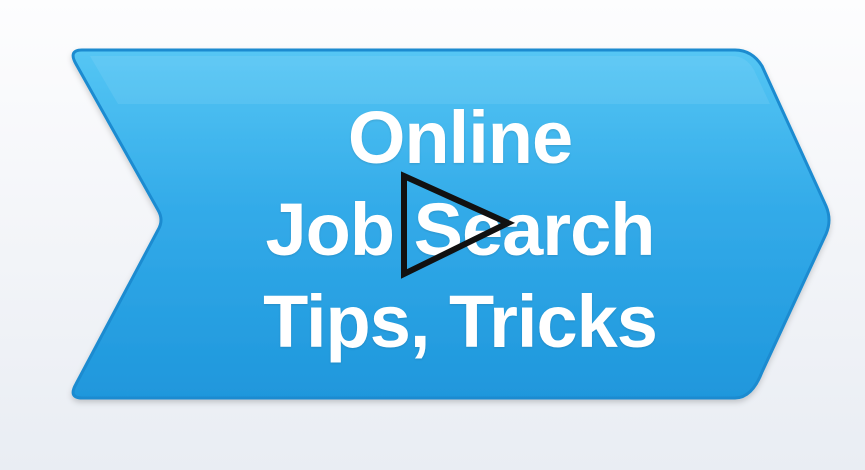 The height and width of the screenshot is (470, 865). Describe the element at coordinates (460, 321) in the screenshot. I see `title-line-3: Tips, Tricks` at that location.